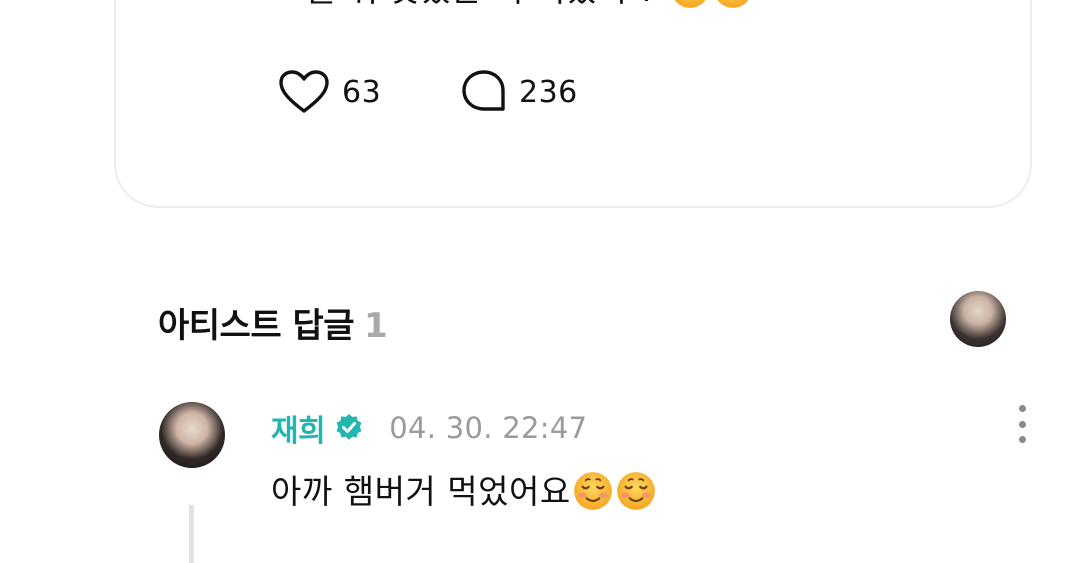  Describe the element at coordinates (548, 92) in the screenshot. I see `comment-count: 236` at that location.